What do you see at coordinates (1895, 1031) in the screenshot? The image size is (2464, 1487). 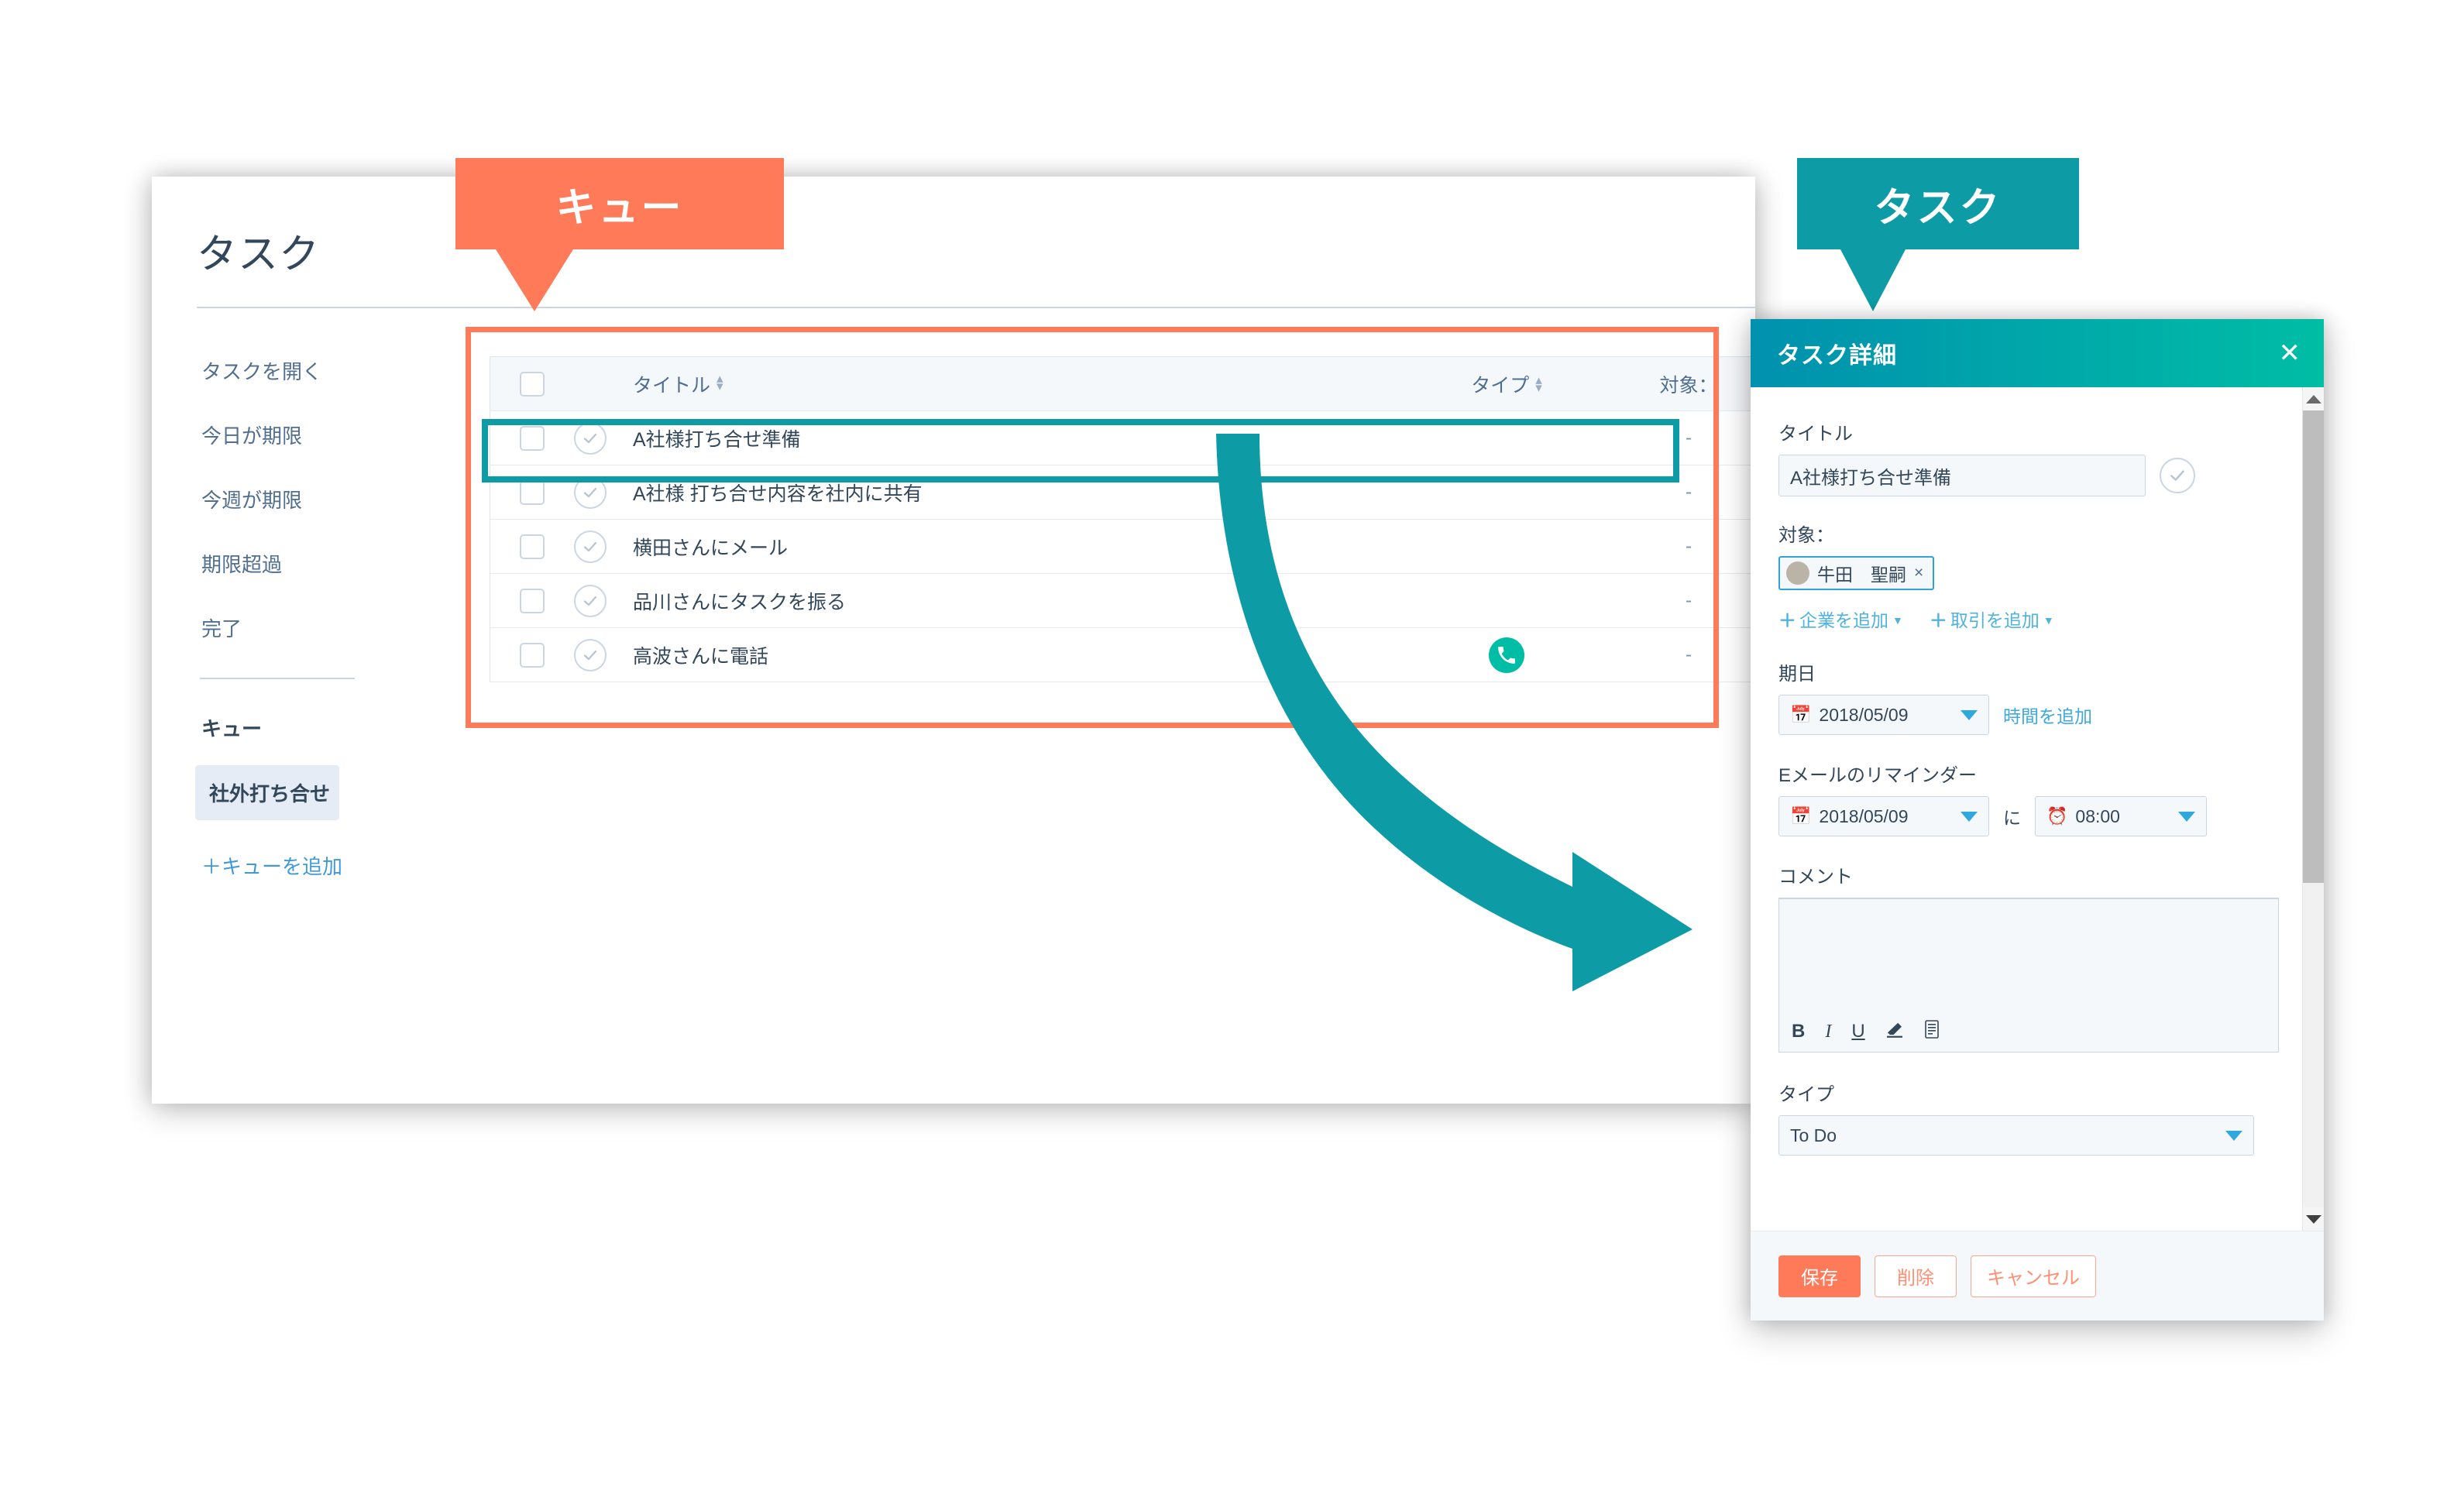 I see `clear-format-icon` at bounding box center [1895, 1031].